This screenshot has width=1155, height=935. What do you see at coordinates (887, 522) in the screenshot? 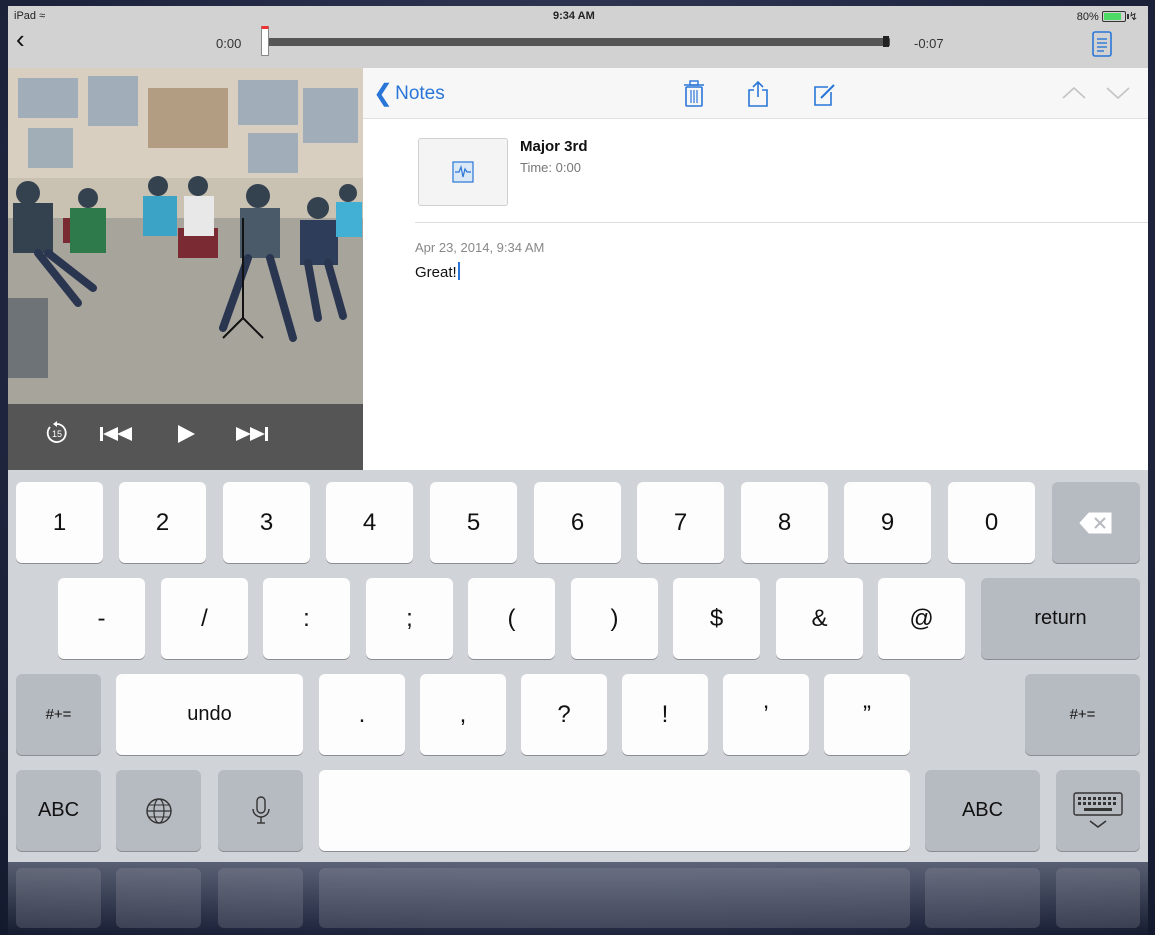
I see `key-9: 9` at bounding box center [887, 522].